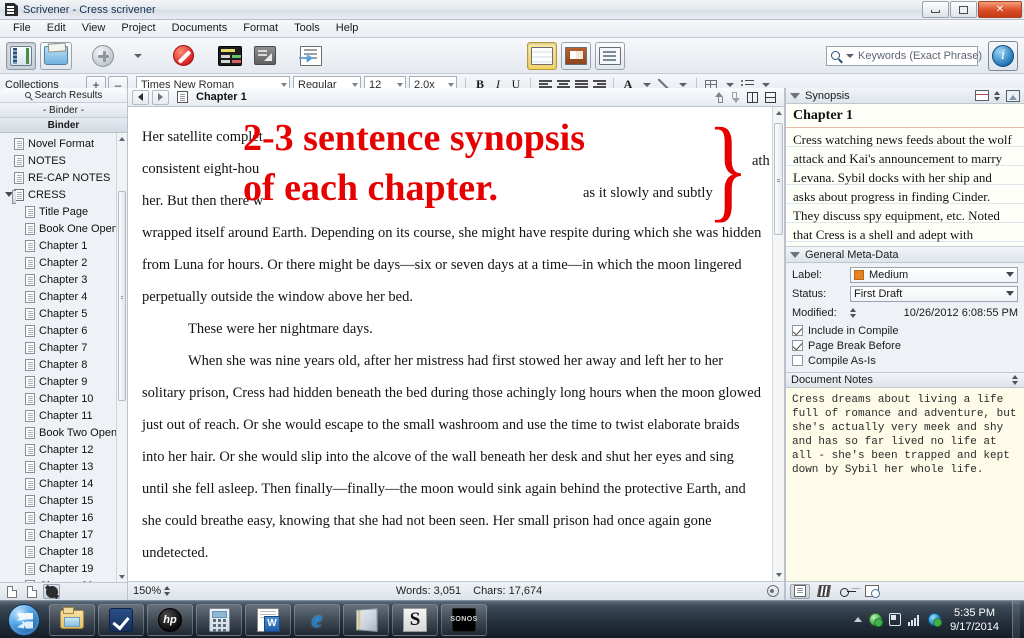 This screenshot has width=1024, height=638. What do you see at coordinates (63, 579) in the screenshot?
I see `binder-item-chapter-20: Chapter 20` at bounding box center [63, 579].